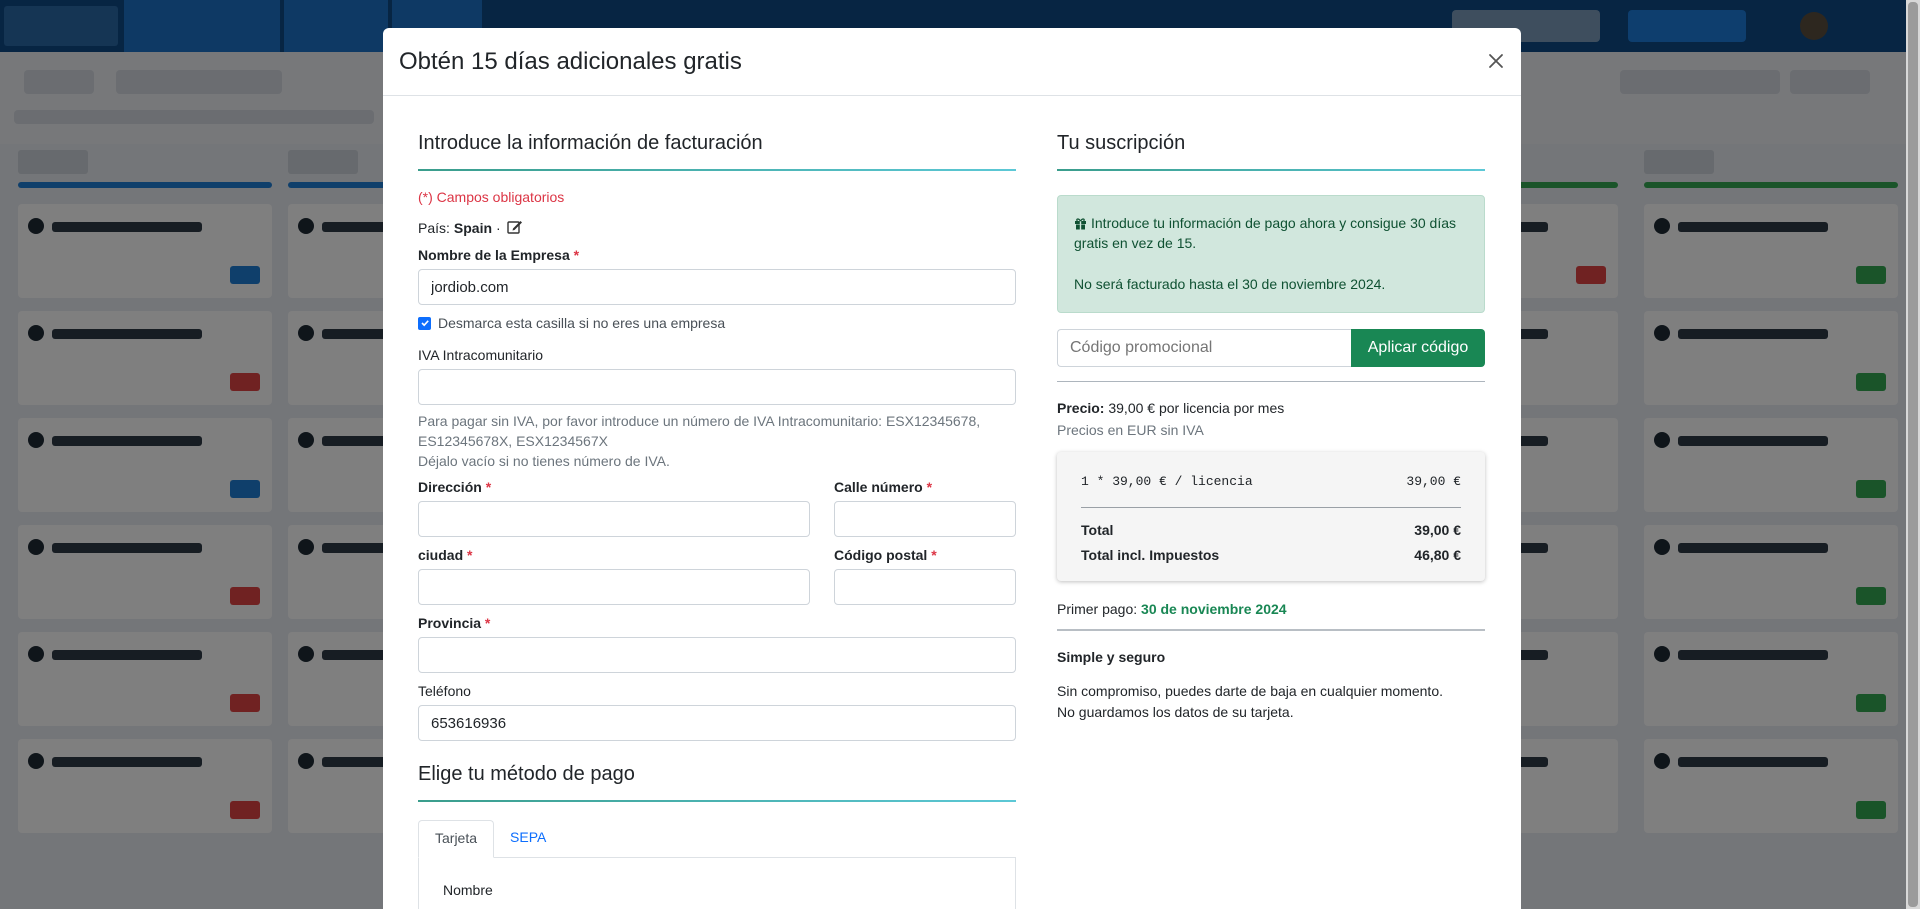 The width and height of the screenshot is (1920, 909). I want to click on company-label: Nombre de la Empresa *, so click(499, 255).